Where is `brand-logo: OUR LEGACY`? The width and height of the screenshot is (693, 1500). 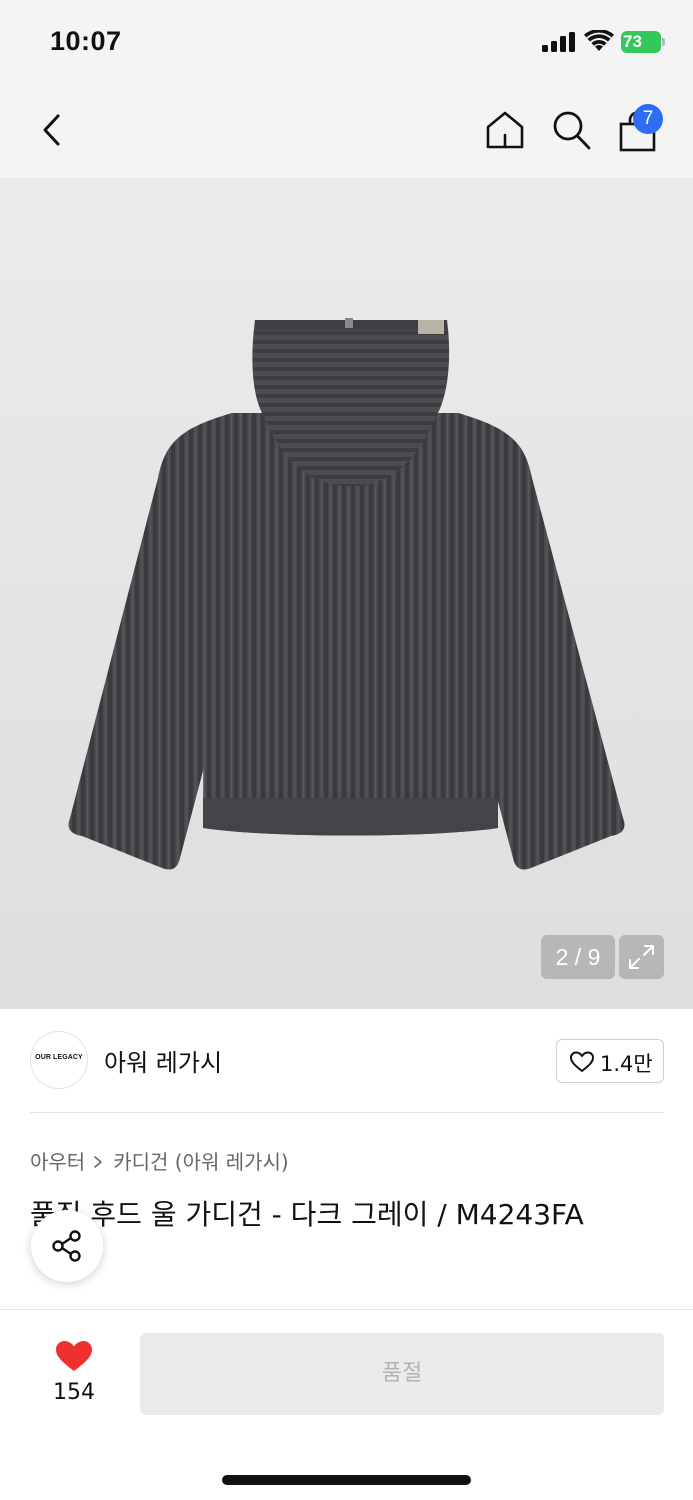
brand-logo: OUR LEGACY is located at coordinates (59, 1060).